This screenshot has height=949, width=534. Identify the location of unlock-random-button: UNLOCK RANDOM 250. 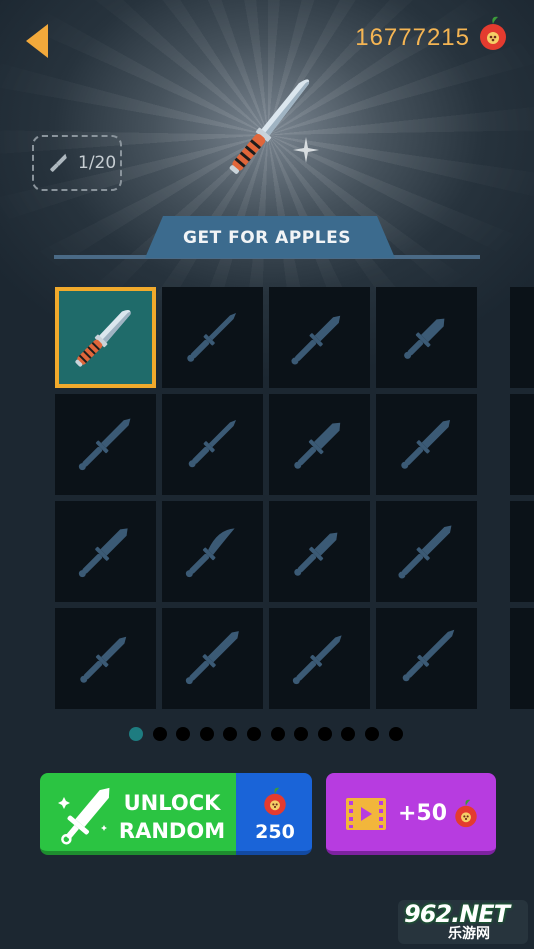
(176, 814).